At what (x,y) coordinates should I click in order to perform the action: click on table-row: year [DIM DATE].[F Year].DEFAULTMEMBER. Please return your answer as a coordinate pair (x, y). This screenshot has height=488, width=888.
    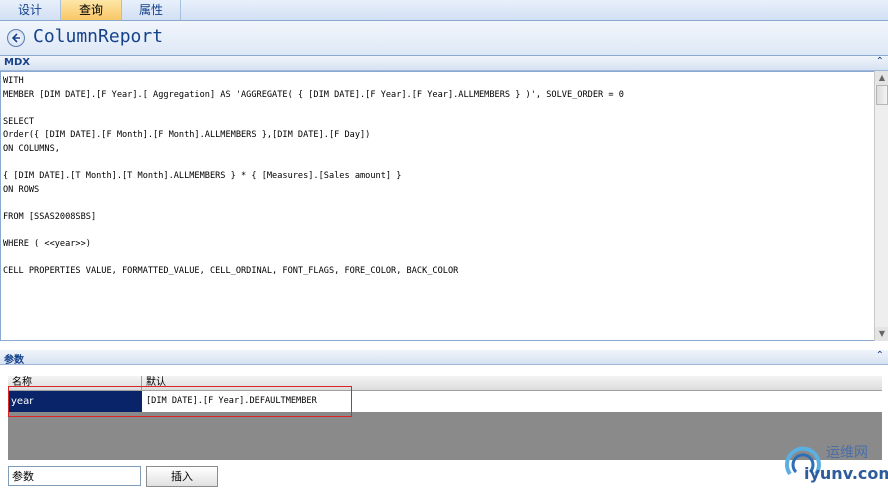
    Looking at the image, I should click on (445, 401).